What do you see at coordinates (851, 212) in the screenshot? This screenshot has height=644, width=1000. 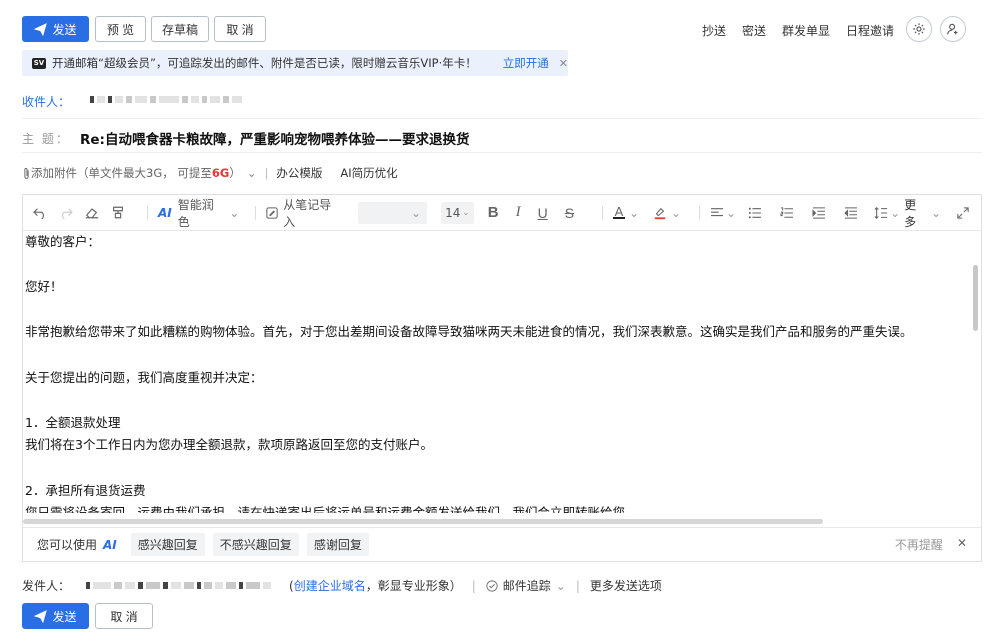 I see `outdent-icon` at bounding box center [851, 212].